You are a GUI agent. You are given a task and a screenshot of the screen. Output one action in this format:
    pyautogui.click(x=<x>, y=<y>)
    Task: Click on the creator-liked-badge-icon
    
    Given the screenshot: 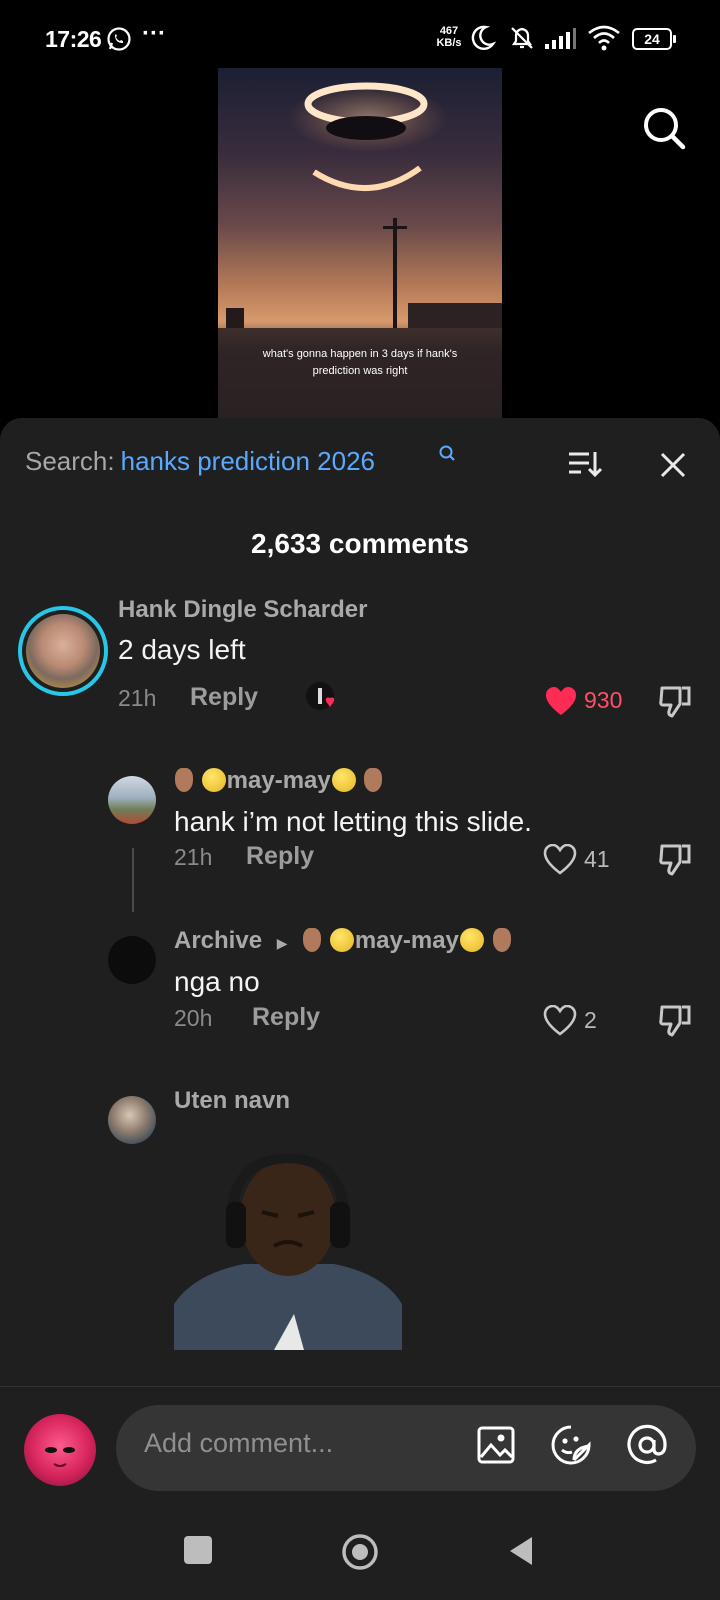 What is the action you would take?
    pyautogui.click(x=320, y=696)
    